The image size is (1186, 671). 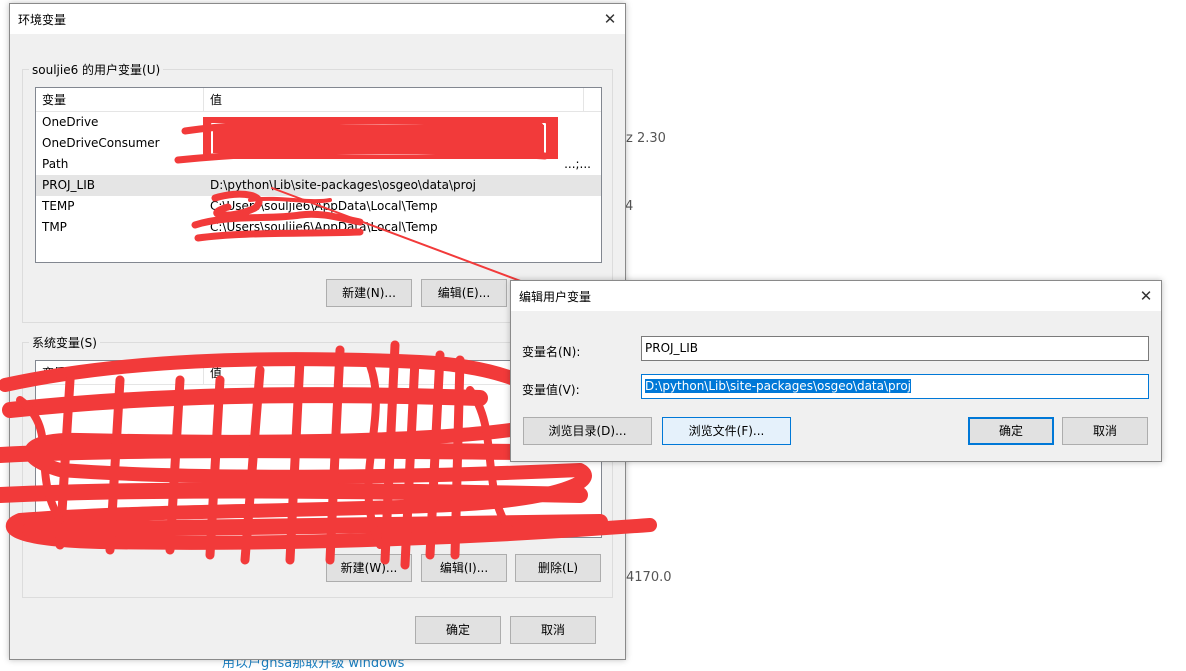 I want to click on env-vars-title: 环境变量, so click(x=42, y=19).